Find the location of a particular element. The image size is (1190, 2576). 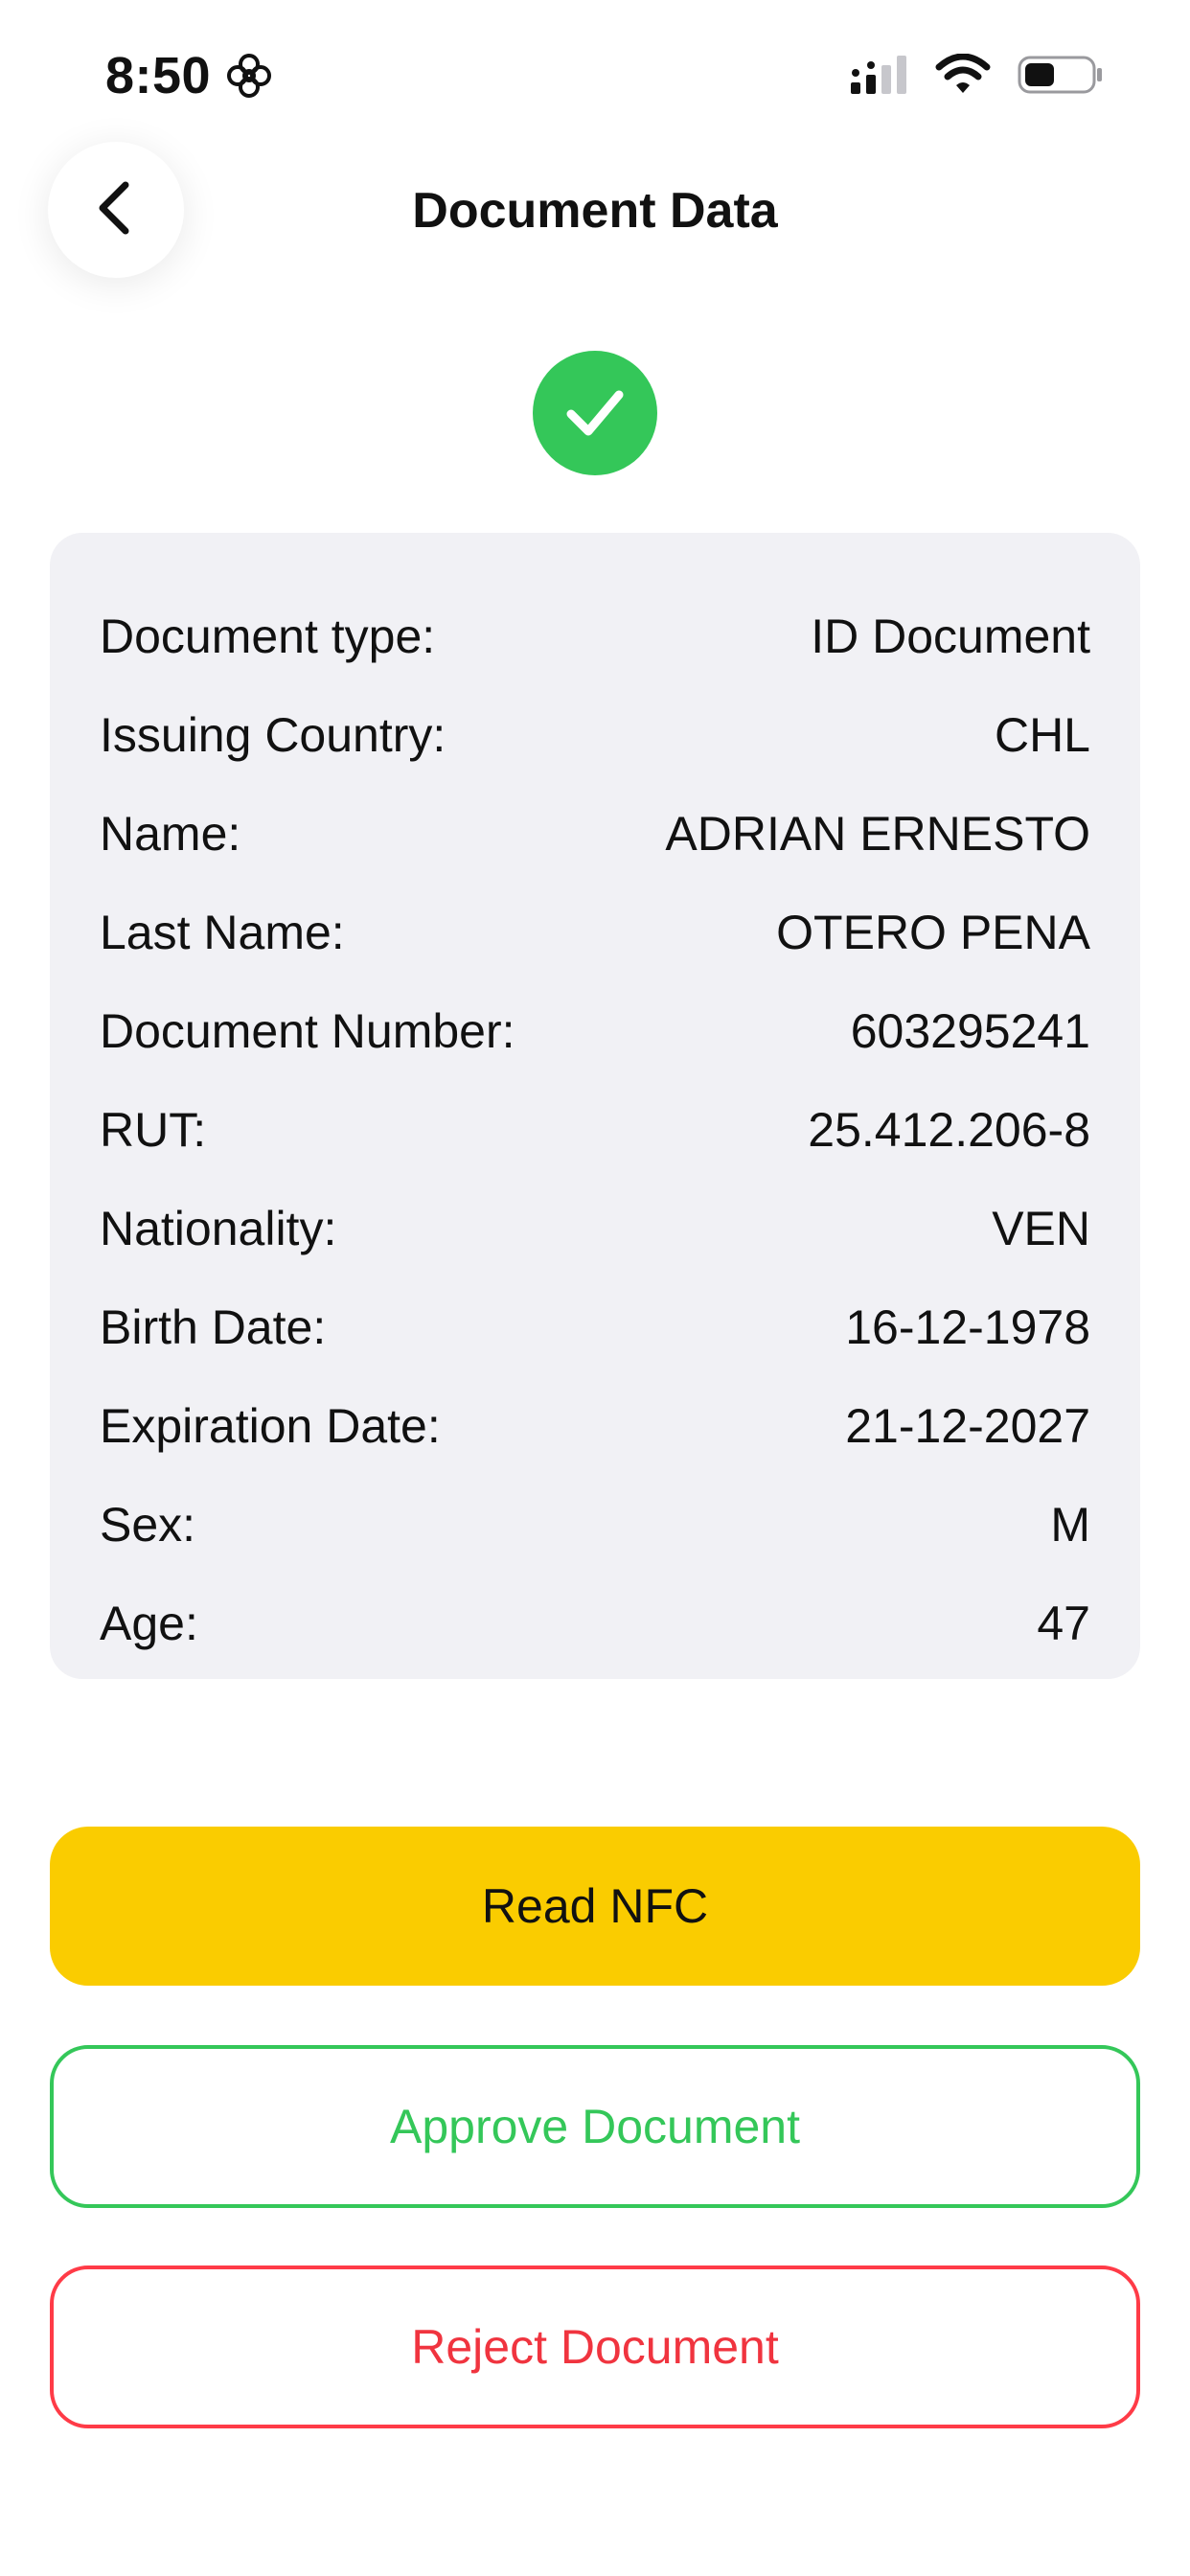

status-icons is located at coordinates (977, 74).